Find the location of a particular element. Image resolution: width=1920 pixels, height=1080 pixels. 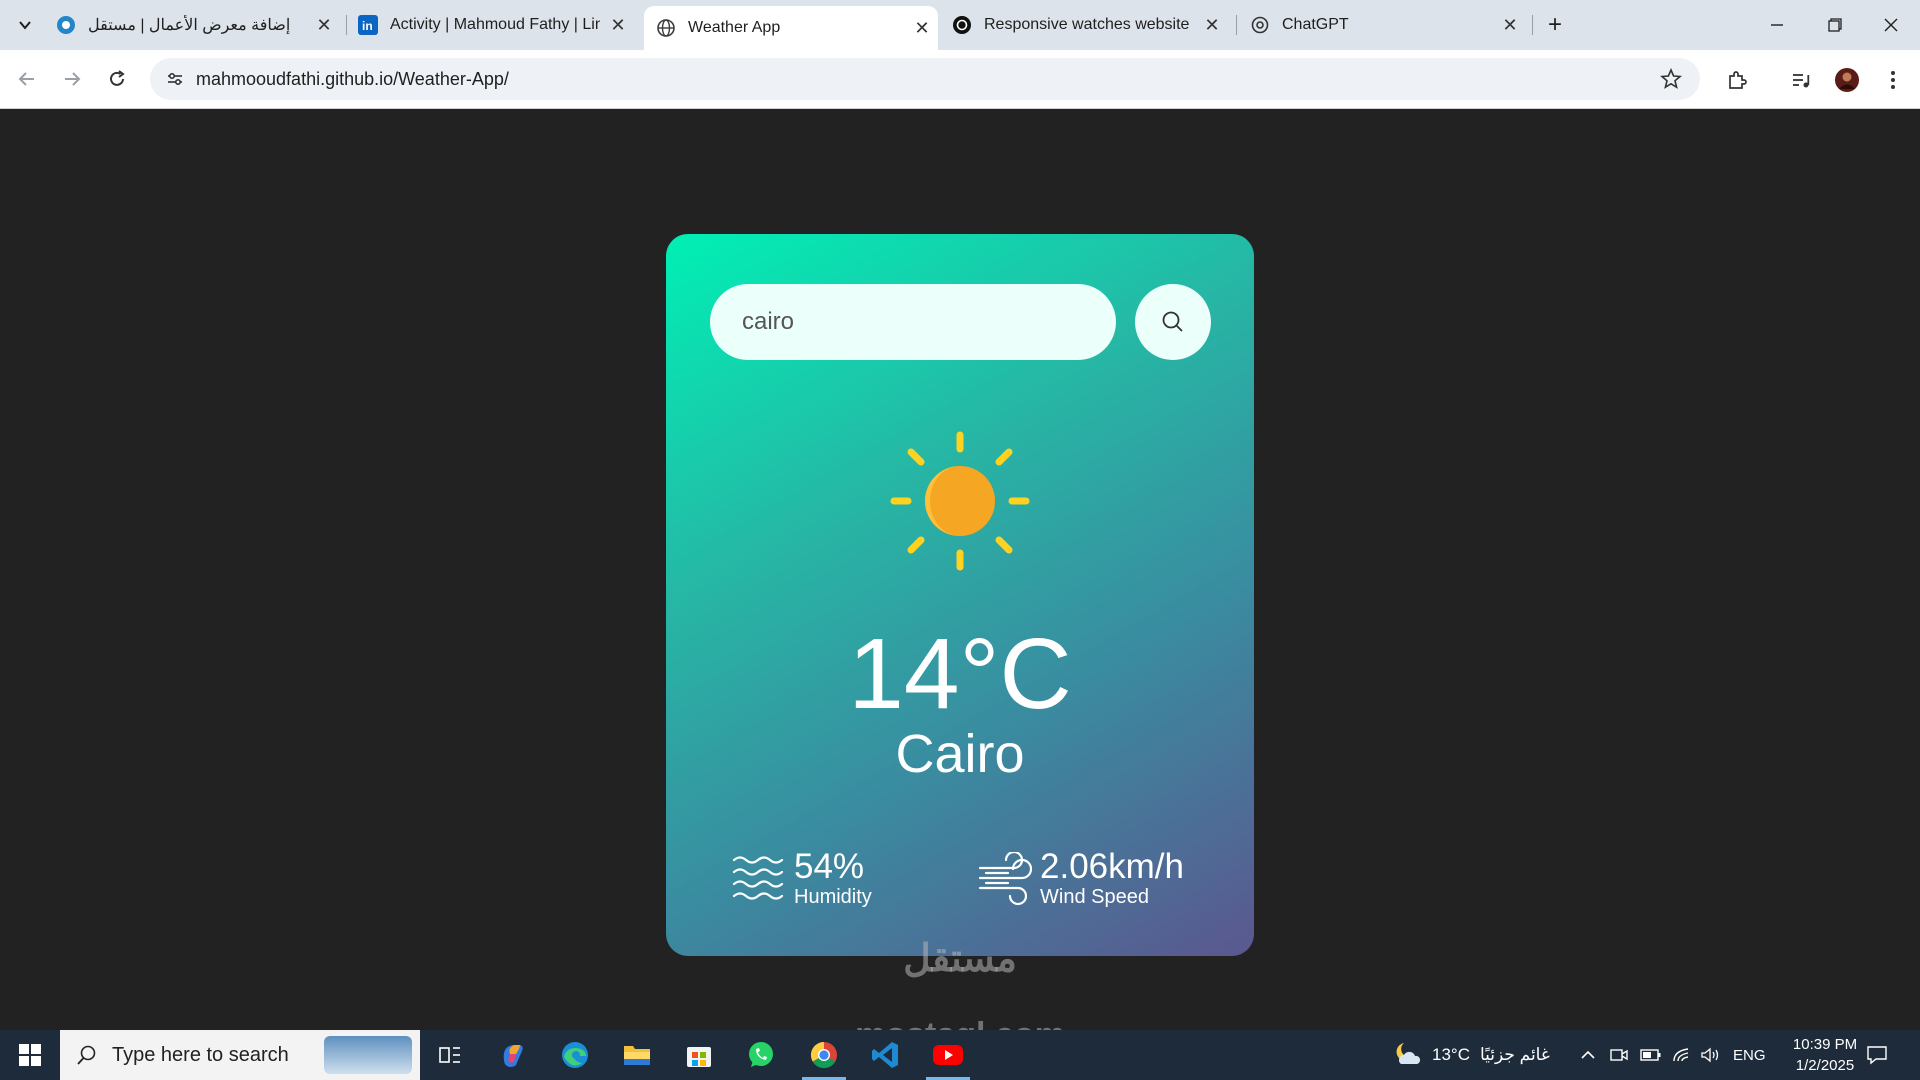

battery-button is located at coordinates (1651, 1055).